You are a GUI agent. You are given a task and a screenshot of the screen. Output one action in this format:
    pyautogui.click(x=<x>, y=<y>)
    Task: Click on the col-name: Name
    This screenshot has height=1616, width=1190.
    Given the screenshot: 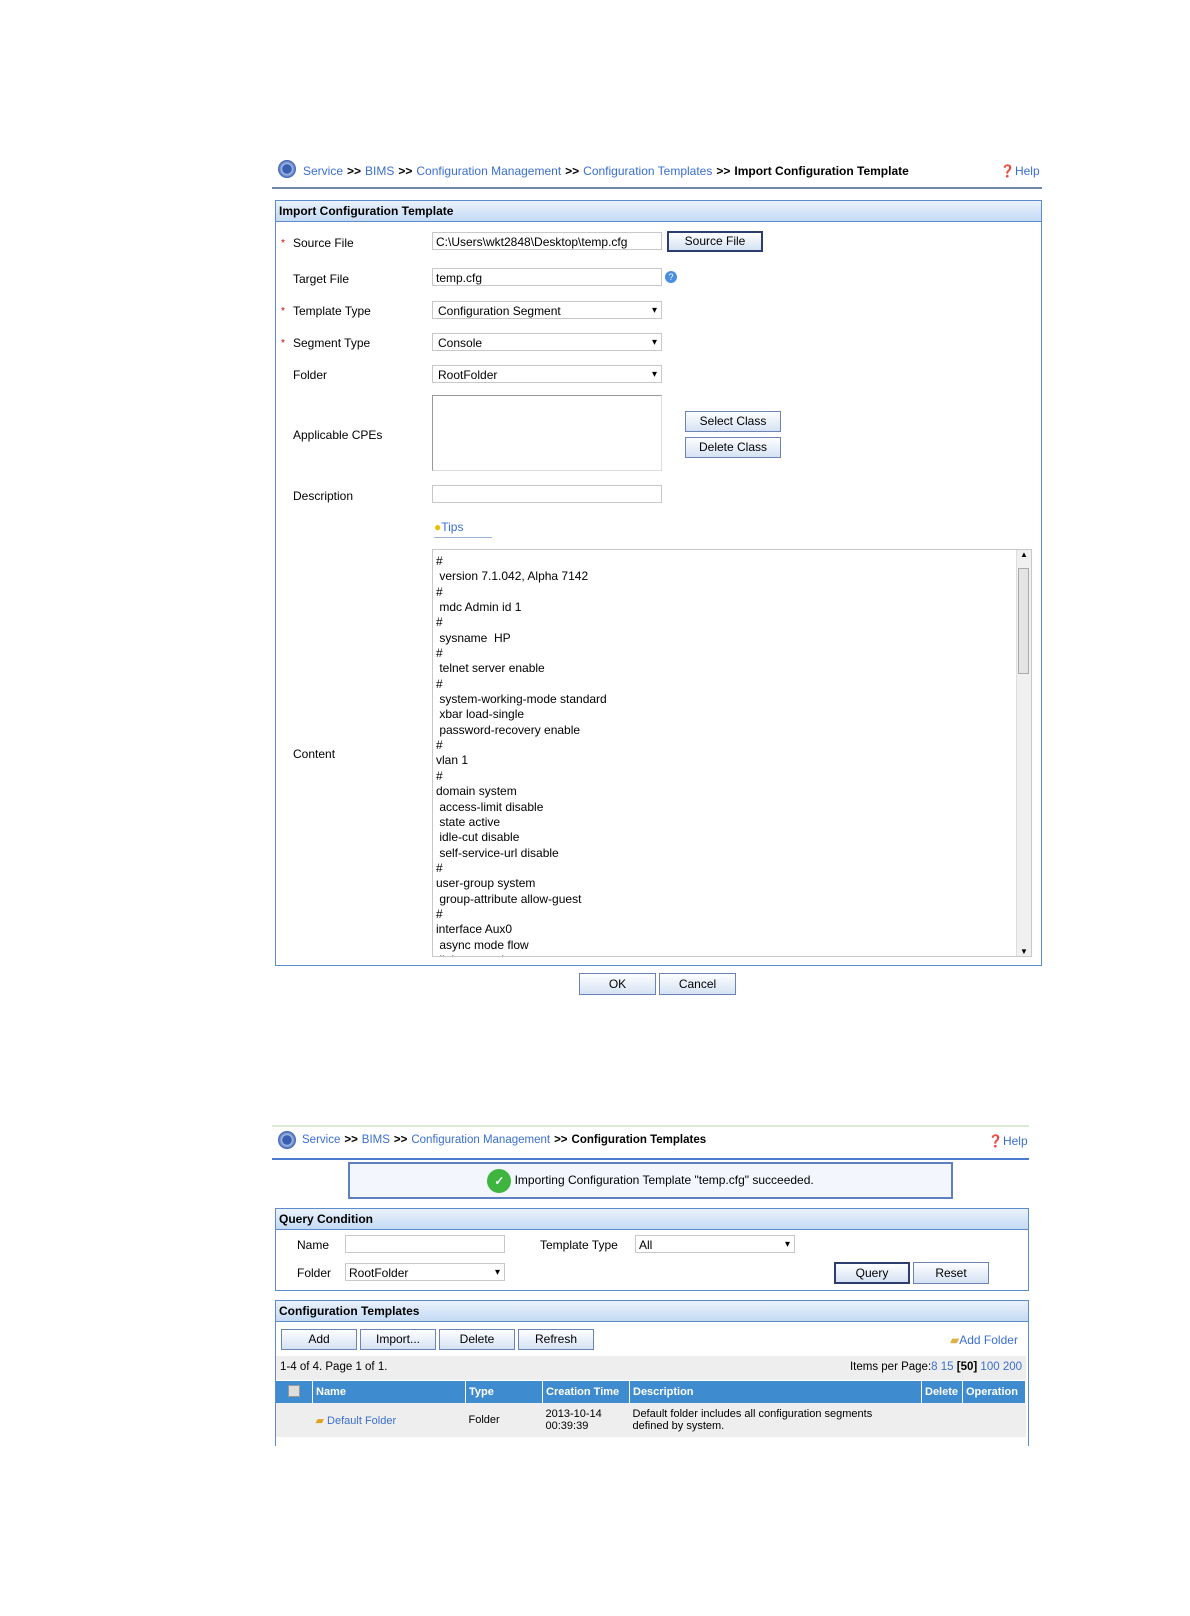 What is the action you would take?
    pyautogui.click(x=389, y=1392)
    